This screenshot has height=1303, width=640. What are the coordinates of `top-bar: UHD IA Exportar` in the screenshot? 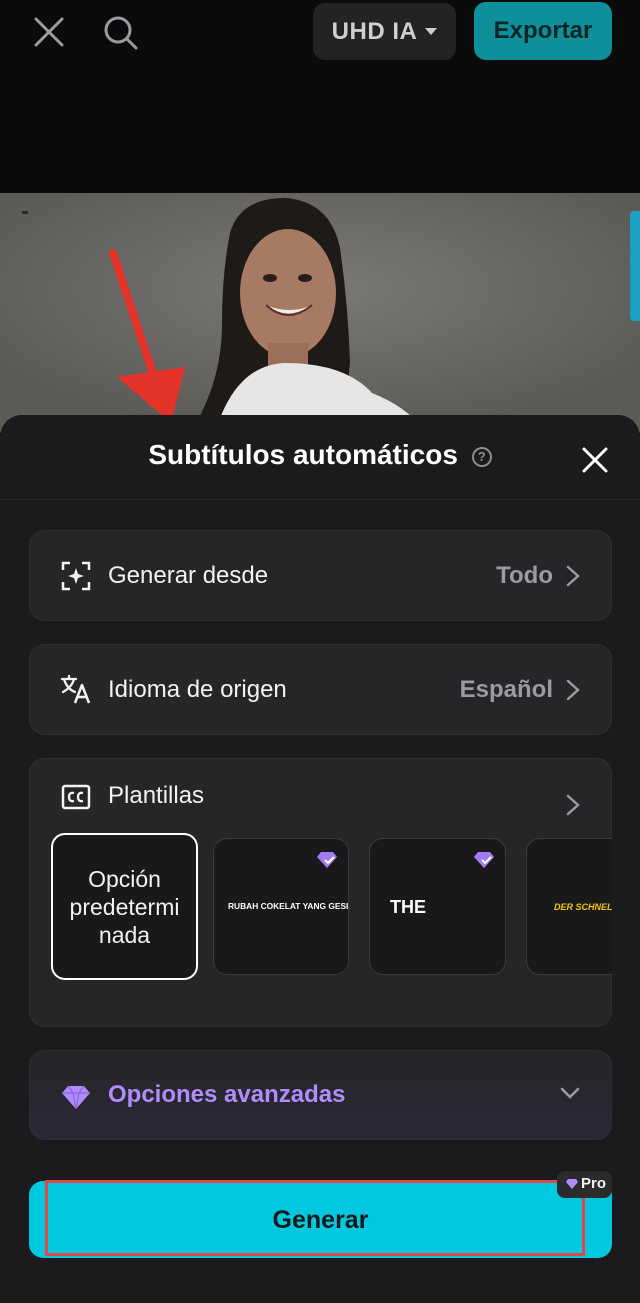 It's located at (320, 35).